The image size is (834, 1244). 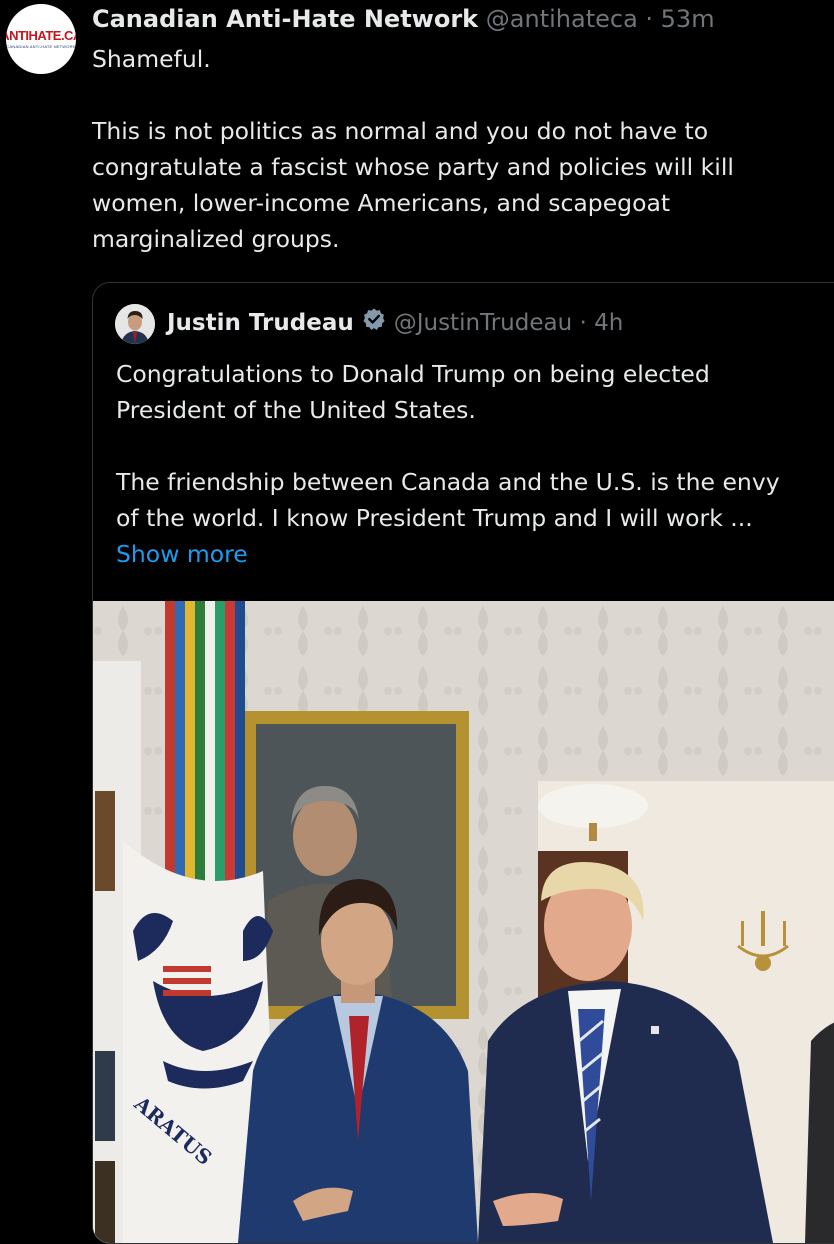 I want to click on author-meta: @antihateca · 53m, so click(x=600, y=19).